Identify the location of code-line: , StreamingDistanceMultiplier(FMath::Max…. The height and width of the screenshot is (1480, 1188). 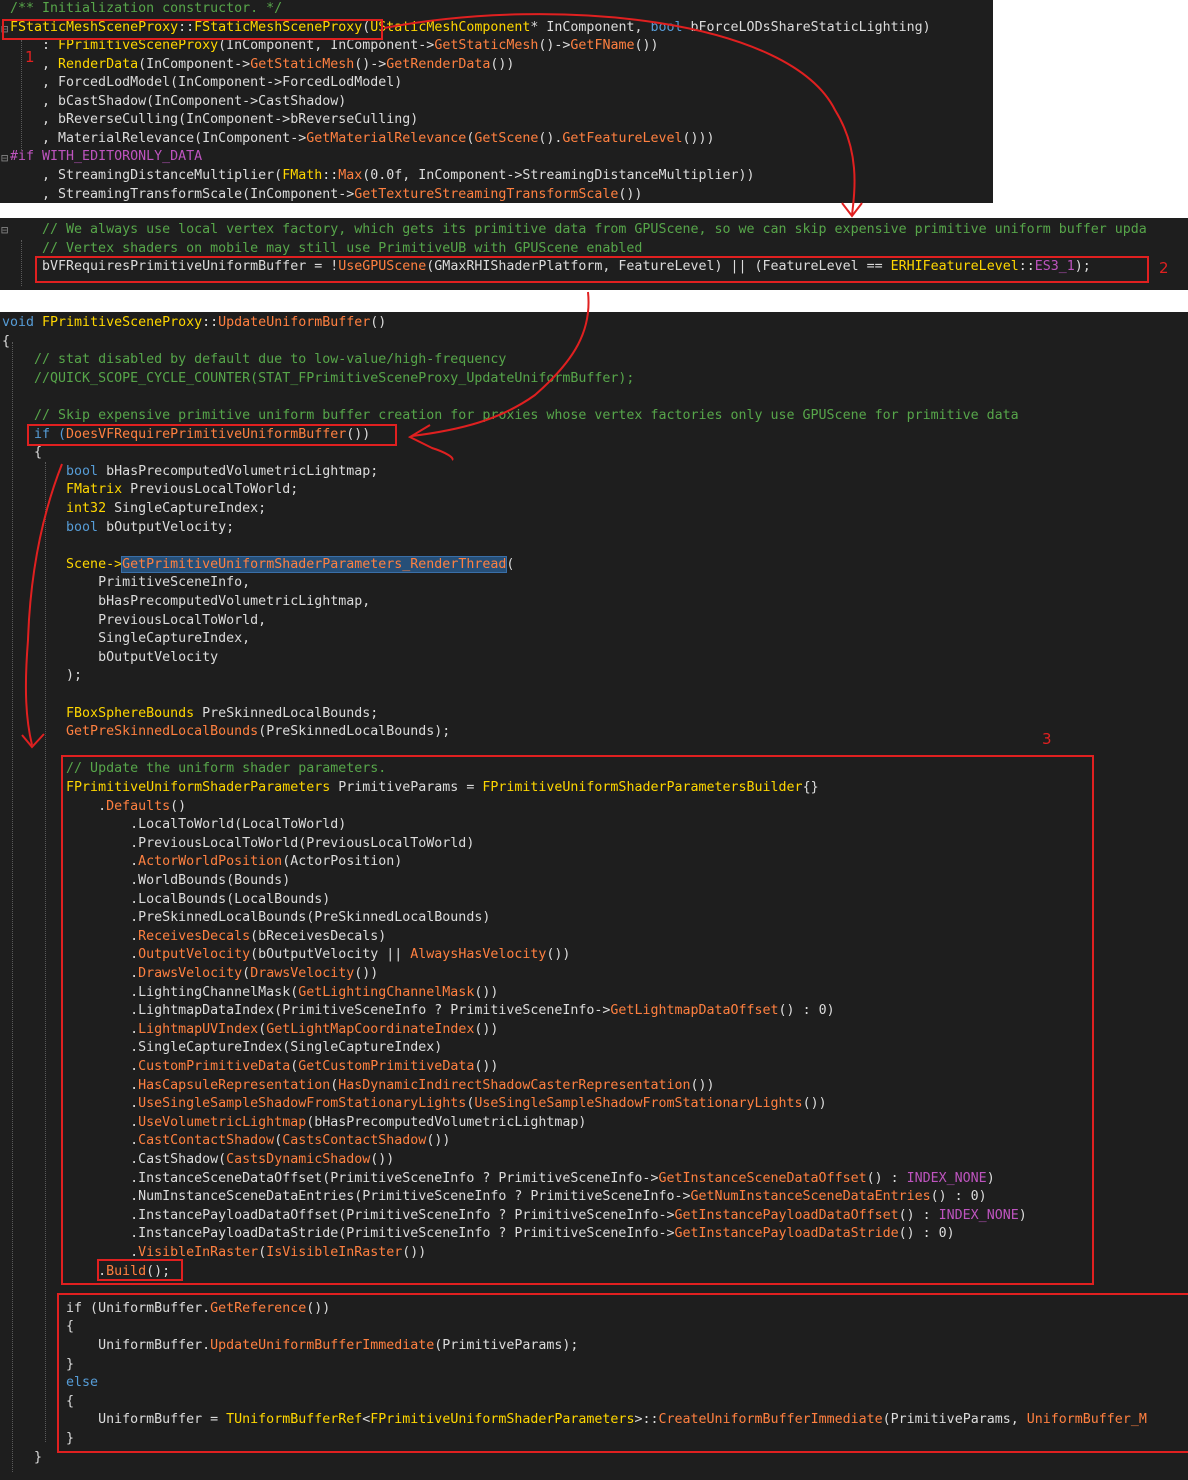
(382, 176).